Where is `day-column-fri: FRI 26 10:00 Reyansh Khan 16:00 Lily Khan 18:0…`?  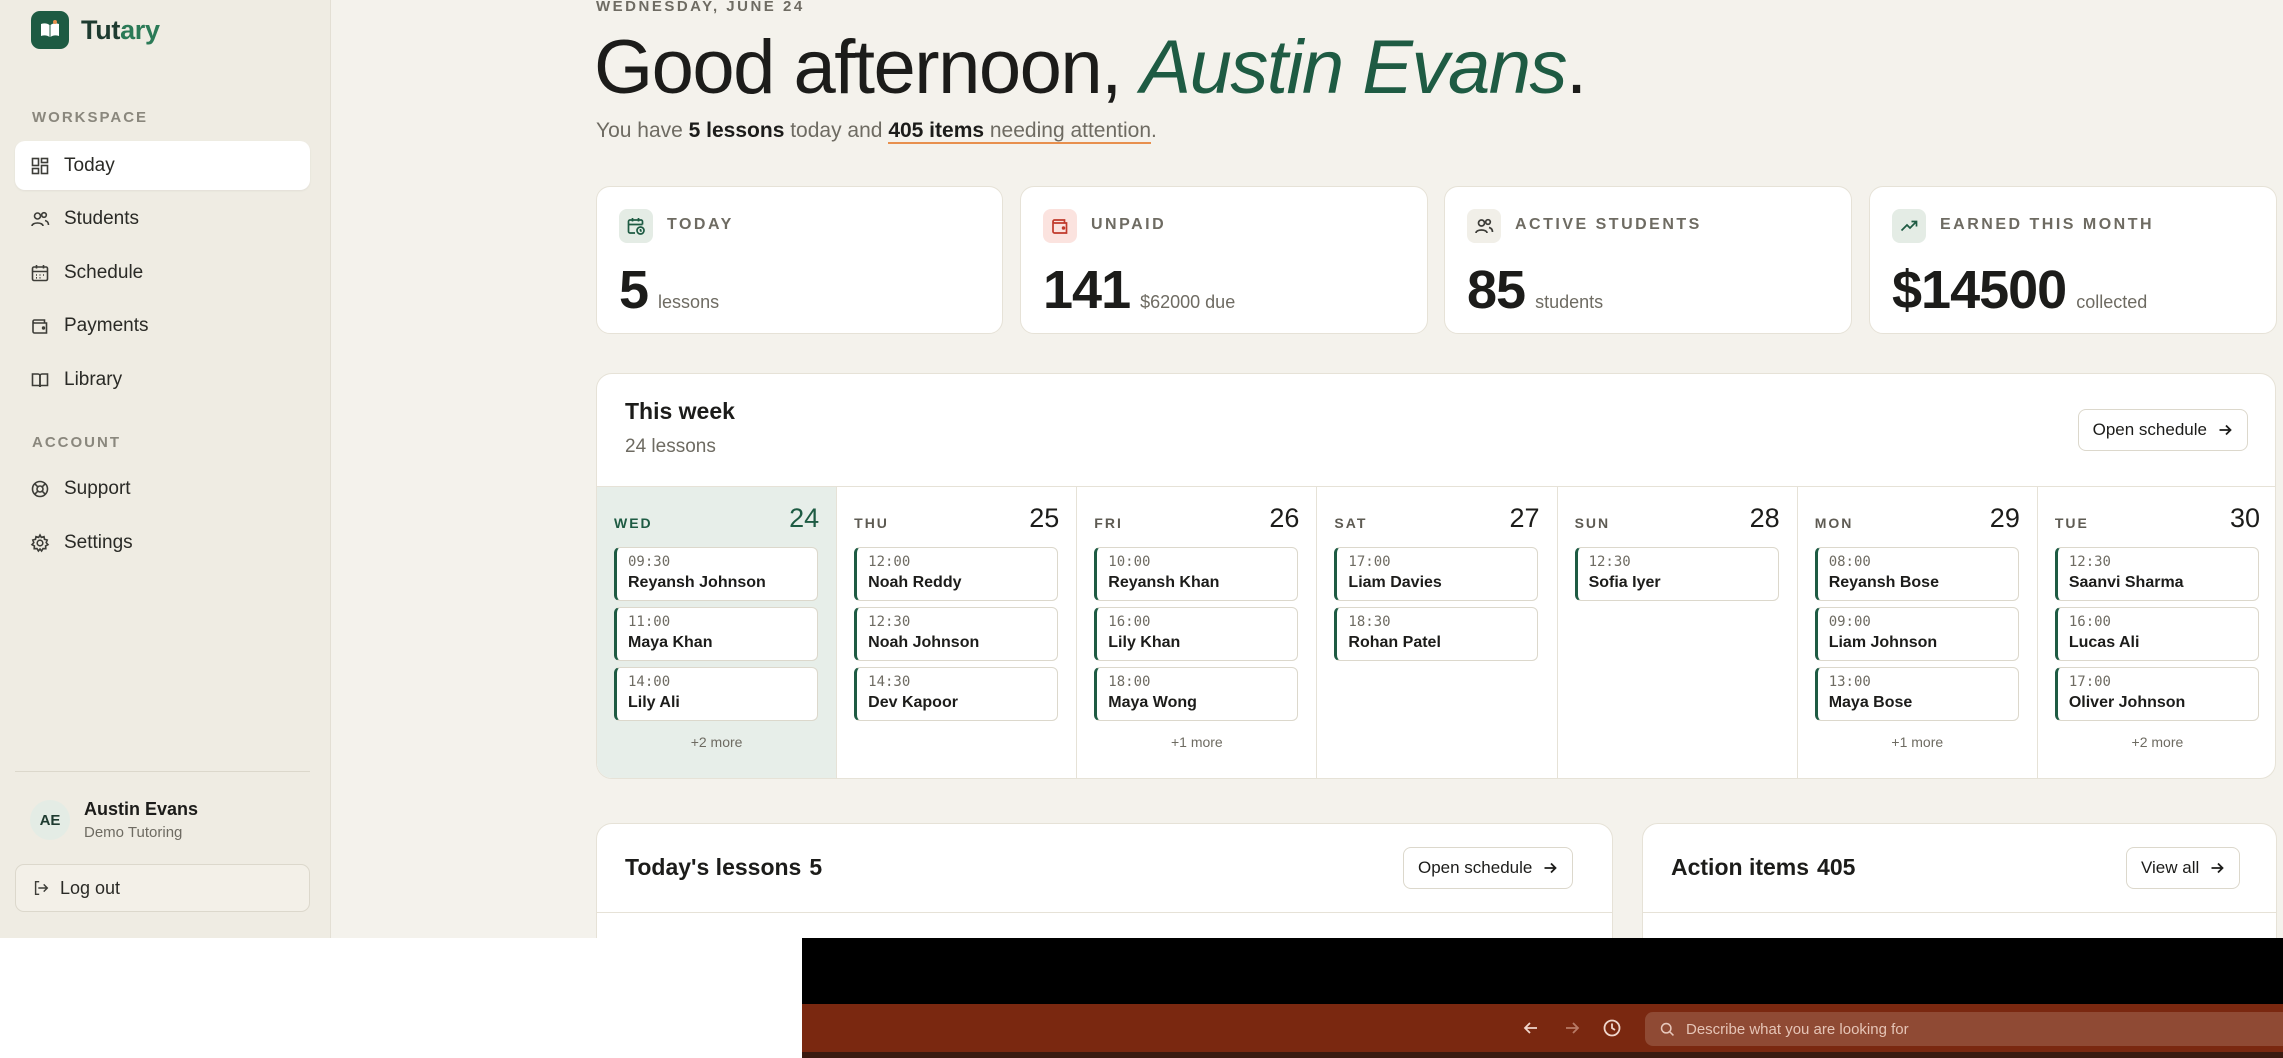
day-column-fri: FRI 26 10:00 Reyansh Khan 16:00 Lily Khan 18:0… is located at coordinates (1197, 632).